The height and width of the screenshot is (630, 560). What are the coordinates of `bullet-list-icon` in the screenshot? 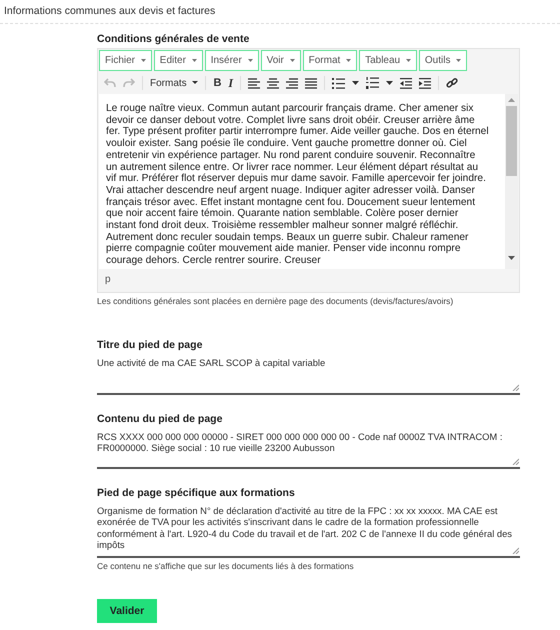 It's located at (339, 83).